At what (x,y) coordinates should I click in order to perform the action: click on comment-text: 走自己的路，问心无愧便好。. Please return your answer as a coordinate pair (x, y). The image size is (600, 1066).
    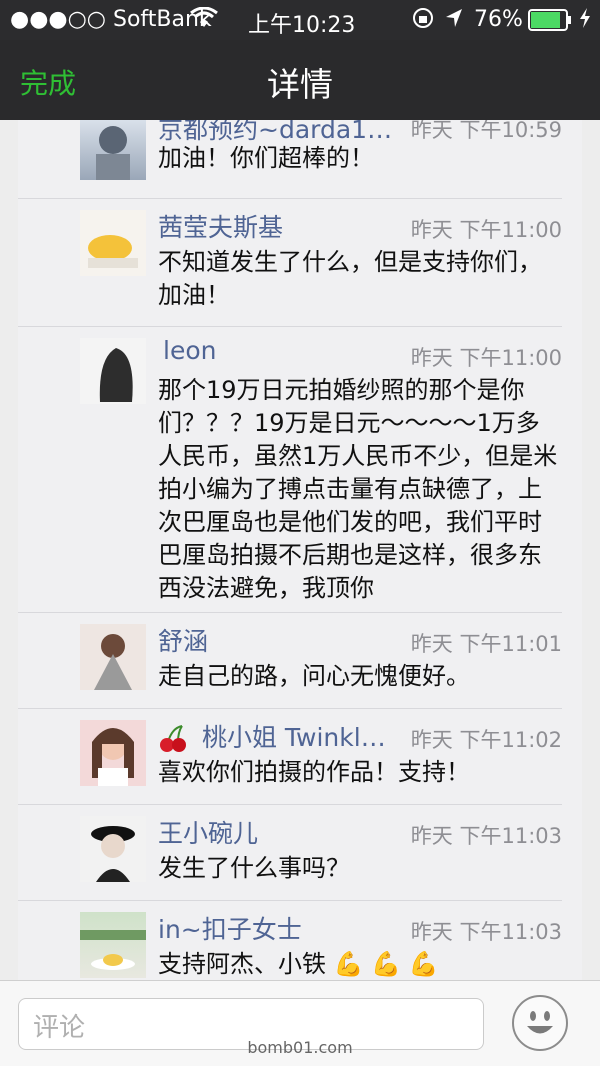
    Looking at the image, I should click on (314, 676).